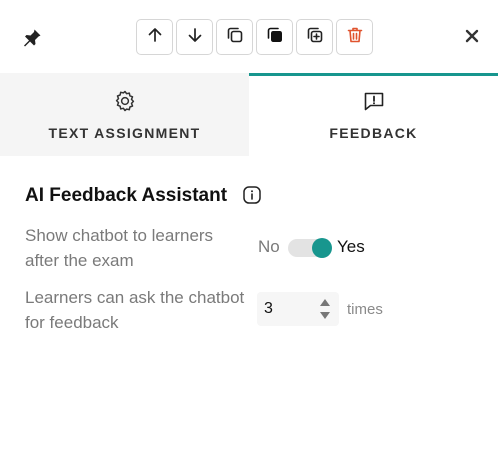  I want to click on stepper-unit: times, so click(365, 309).